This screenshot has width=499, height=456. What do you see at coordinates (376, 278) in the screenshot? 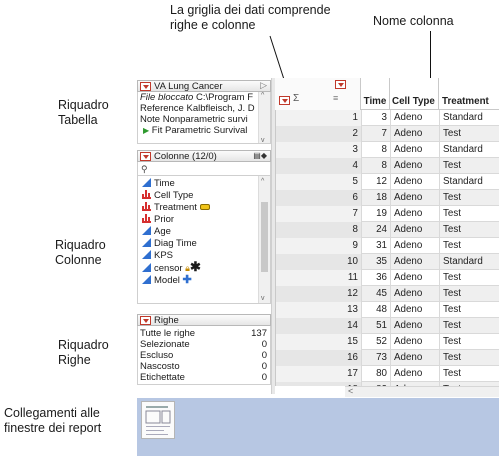
I see `cell-time: 36` at bounding box center [376, 278].